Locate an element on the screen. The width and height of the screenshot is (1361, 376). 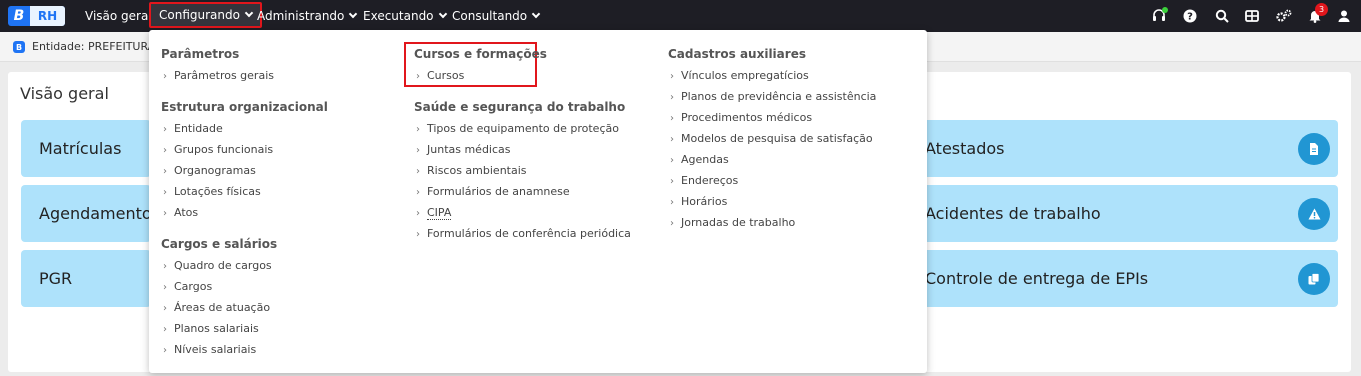
card-atestados: Atestados is located at coordinates (1129, 148).